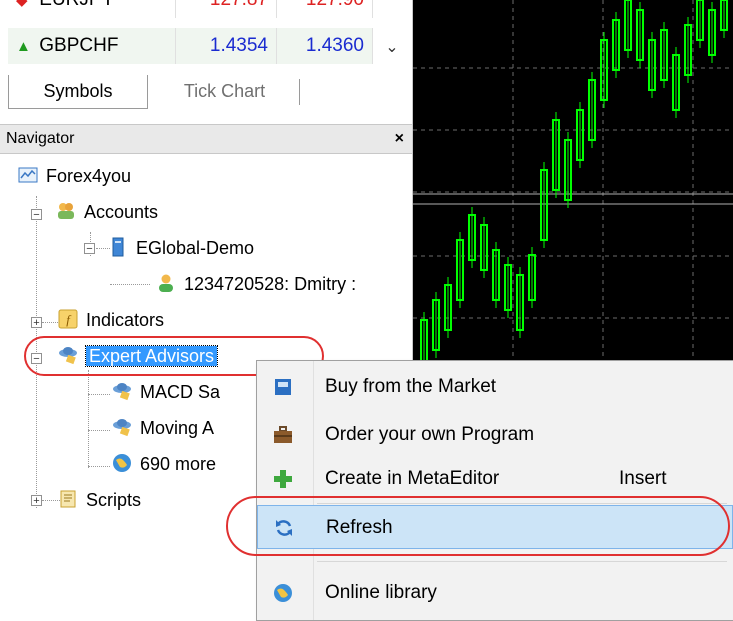 The height and width of the screenshot is (621, 733). Describe the element at coordinates (206, 139) in the screenshot. I see `navigator-header: Navigator ×` at that location.